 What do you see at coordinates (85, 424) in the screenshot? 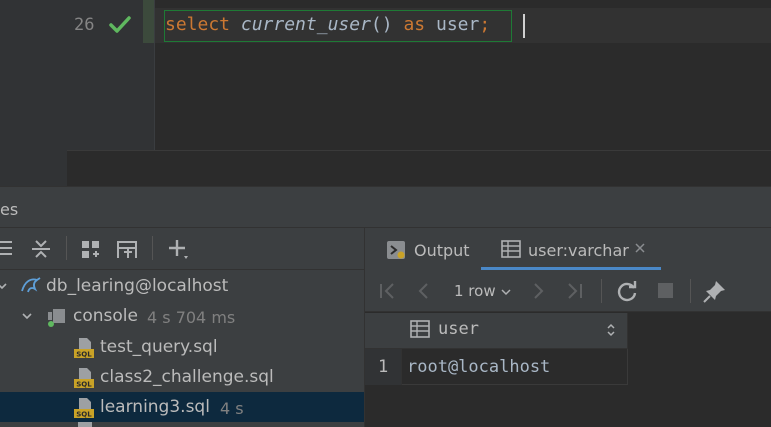
I see `next-file-icon-partial` at bounding box center [85, 424].